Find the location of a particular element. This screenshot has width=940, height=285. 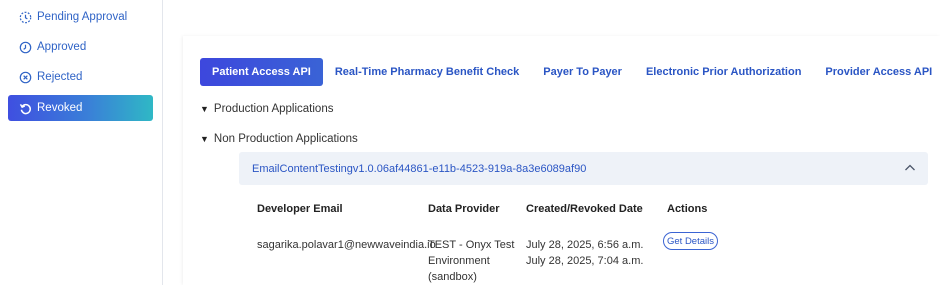

sidebar-item-revoked: Revoked is located at coordinates (80, 108).